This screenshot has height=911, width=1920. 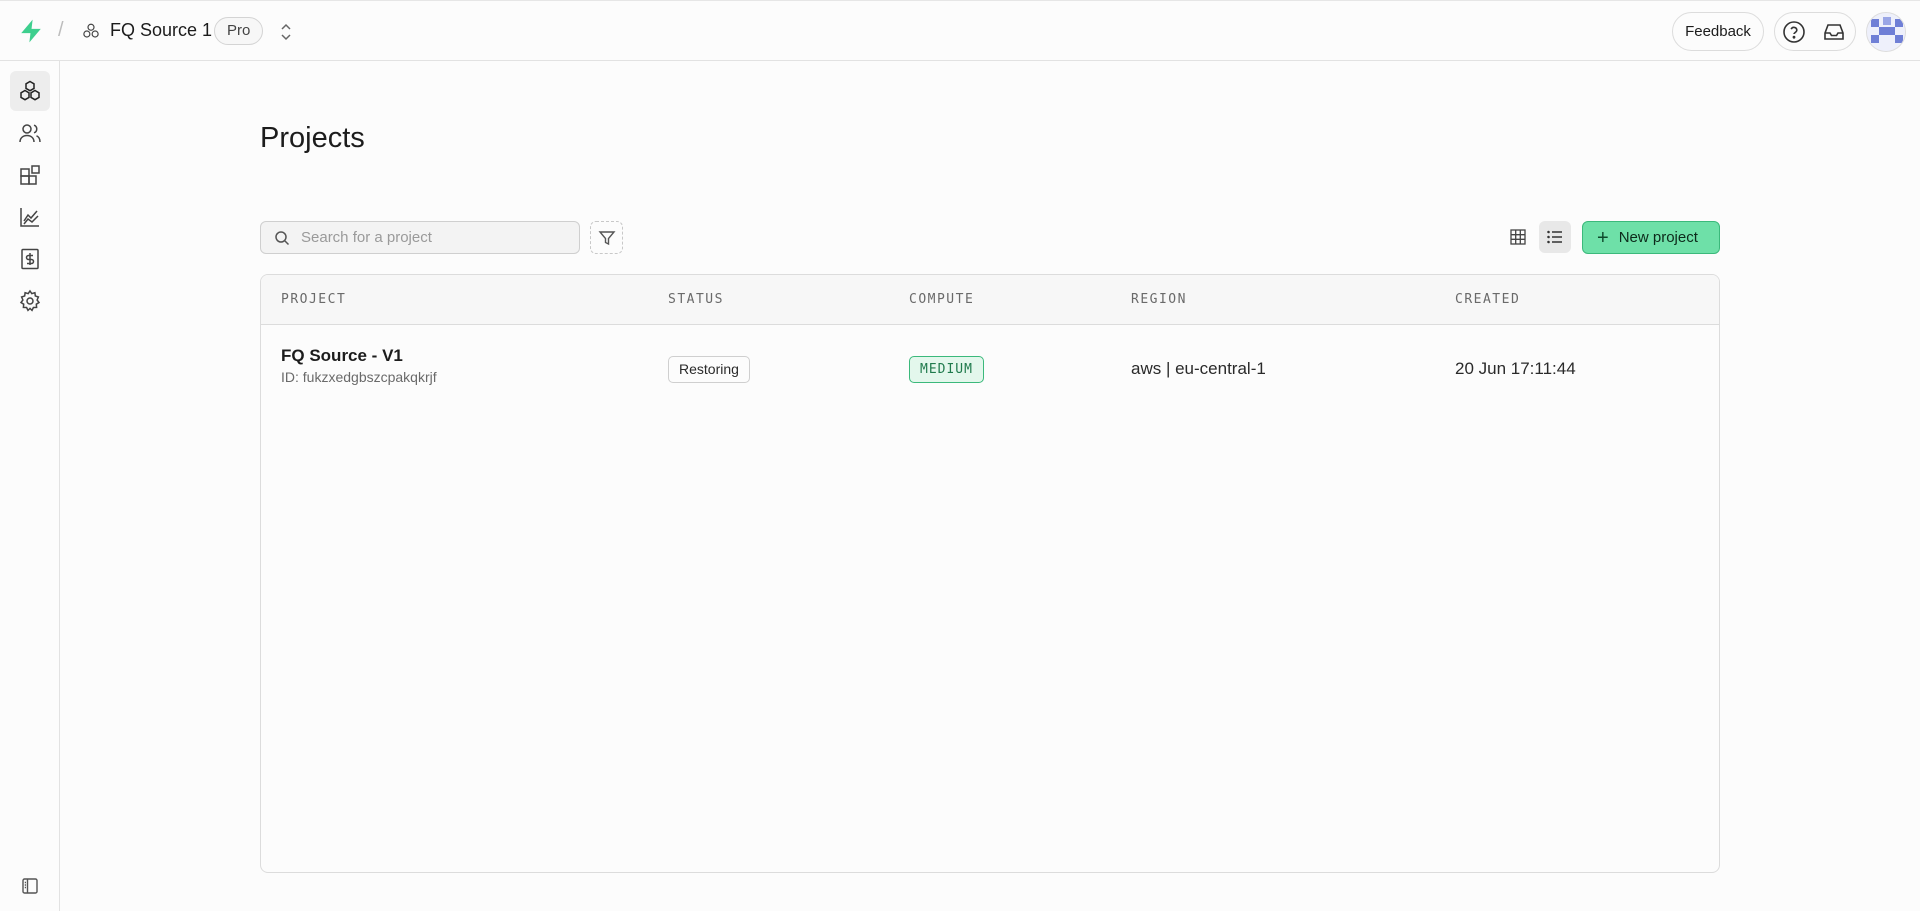 What do you see at coordinates (286, 32) in the screenshot?
I see `chevron-up-down-icon` at bounding box center [286, 32].